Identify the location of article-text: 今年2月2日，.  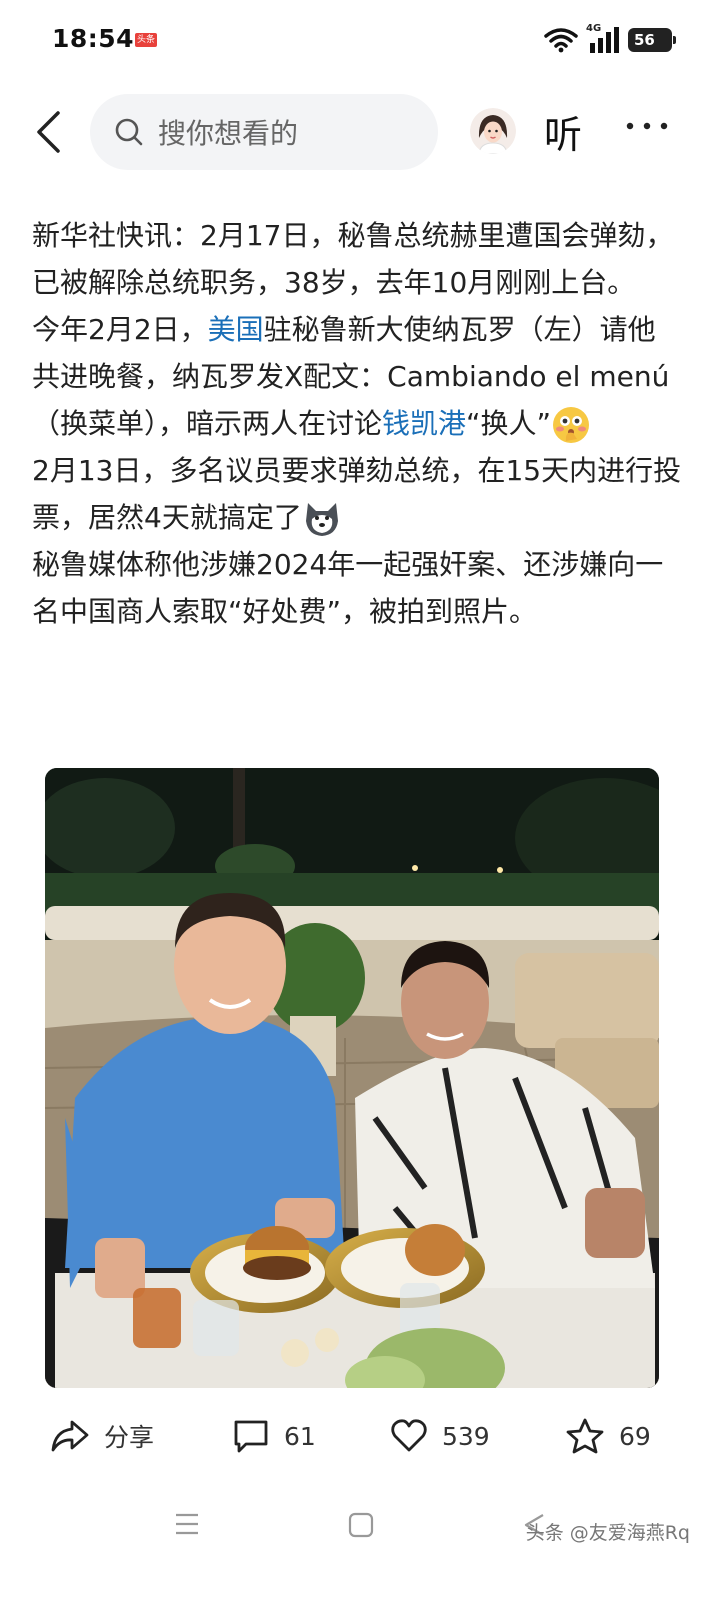
(120, 329).